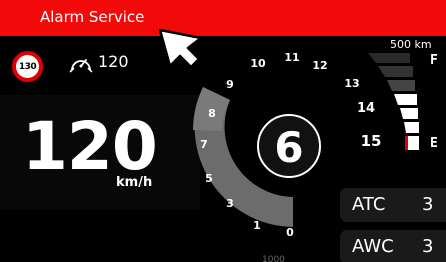 Image resolution: width=446 pixels, height=262 pixels. Describe the element at coordinates (273, 258) in the screenshot. I see `odometer: 1000` at that location.